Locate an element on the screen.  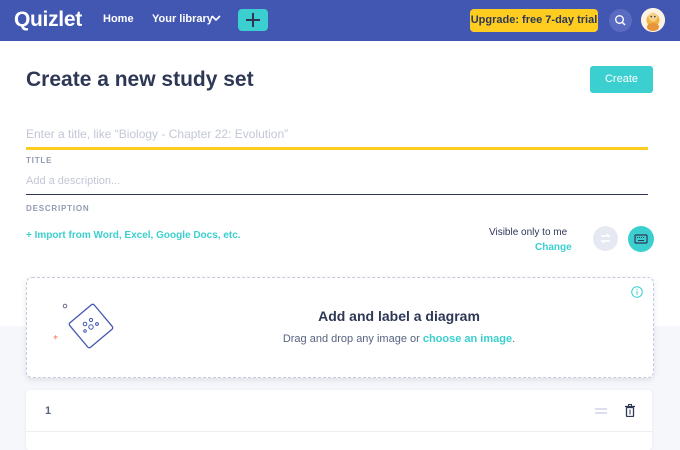
title-input is located at coordinates (337, 134).